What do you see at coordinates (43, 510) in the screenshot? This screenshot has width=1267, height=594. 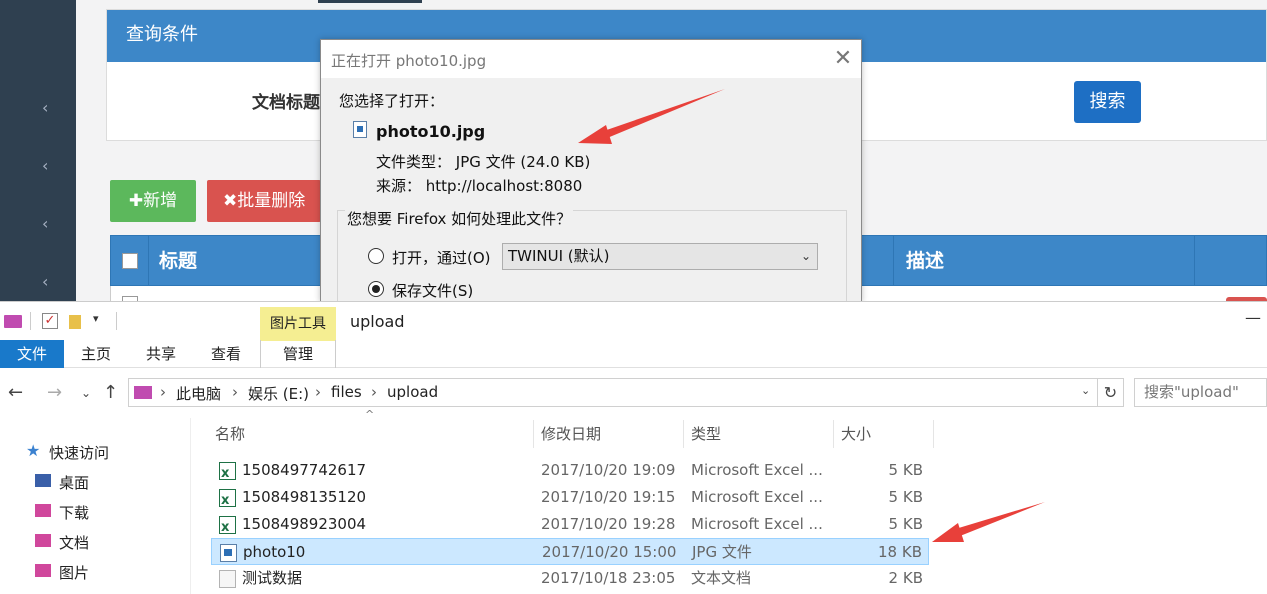 I see `downloads-icon` at bounding box center [43, 510].